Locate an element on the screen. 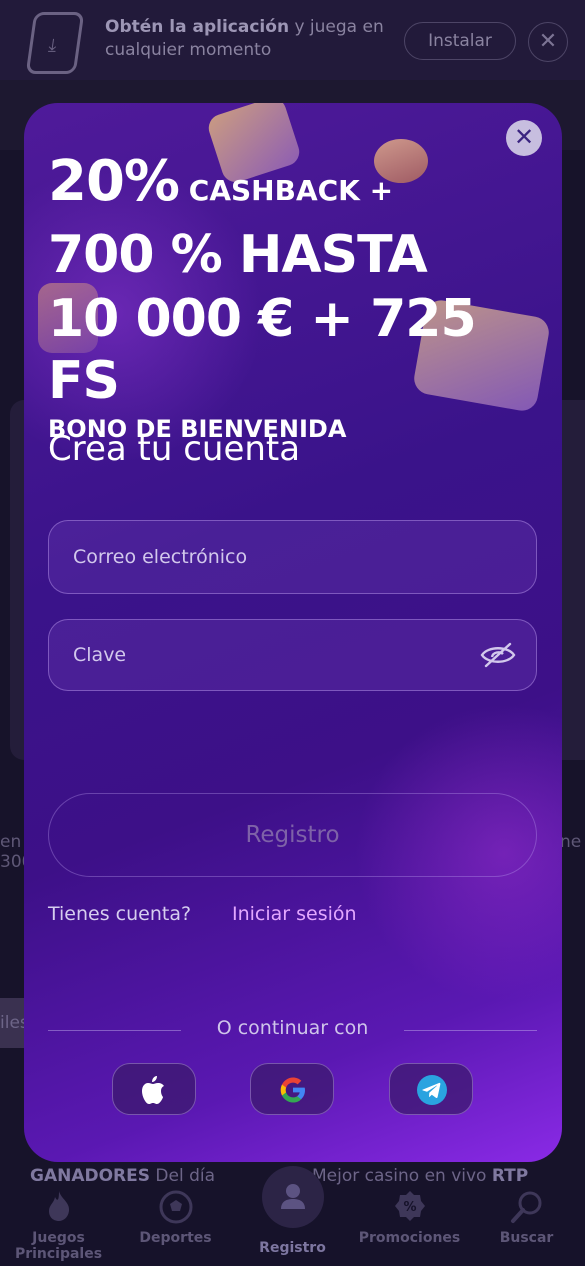 This screenshot has width=585, height=1266. nav-label: Buscar is located at coordinates (526, 1238).